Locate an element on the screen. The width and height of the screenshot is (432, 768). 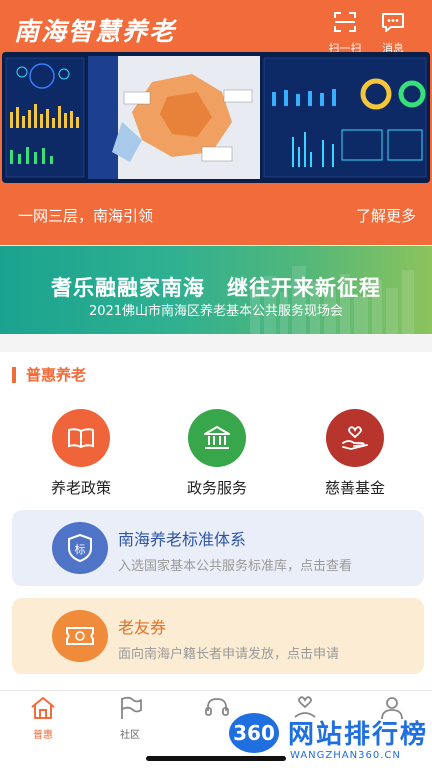
promo-title: 耆乐融融家南海 继往开来新征程 is located at coordinates (216, 288).